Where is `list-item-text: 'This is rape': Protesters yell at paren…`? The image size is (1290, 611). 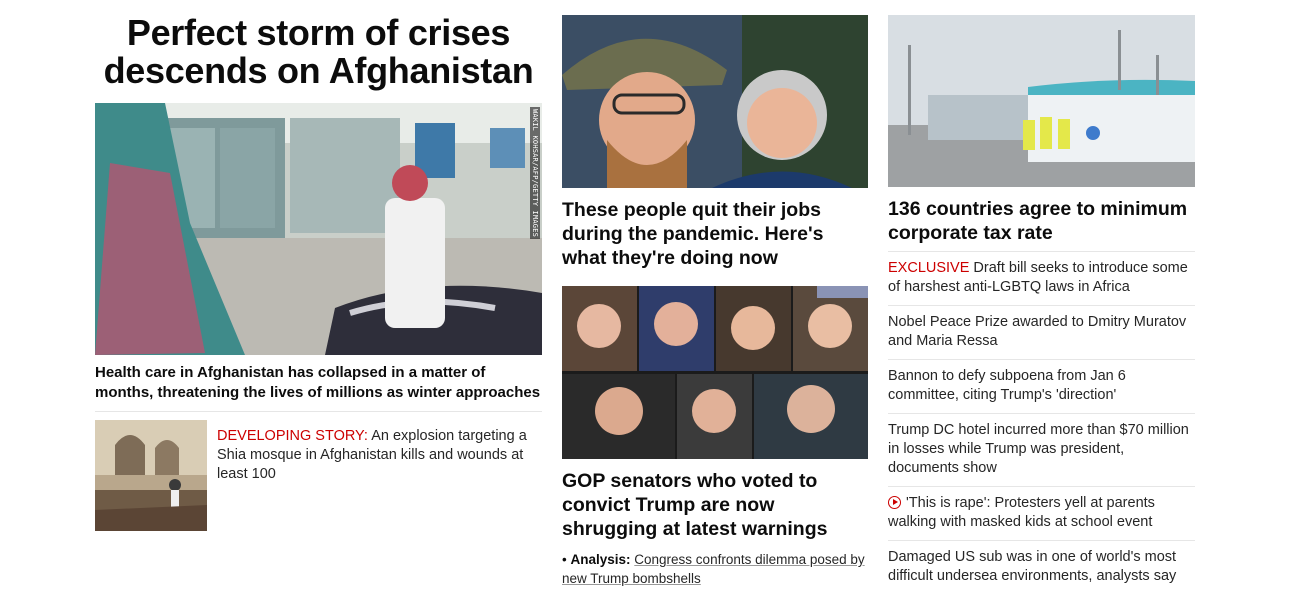 list-item-text: 'This is rape': Protesters yell at paren… is located at coordinates (1021, 512).